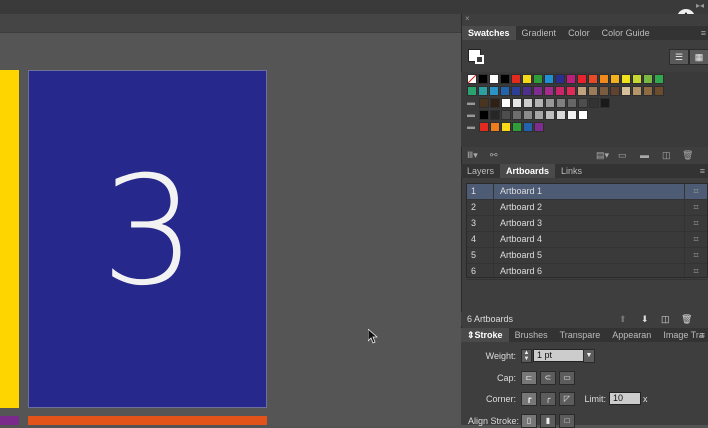 This screenshot has width=708, height=428. What do you see at coordinates (702, 335) in the screenshot?
I see `stroke-panel-menu-icon: ≡` at bounding box center [702, 335].